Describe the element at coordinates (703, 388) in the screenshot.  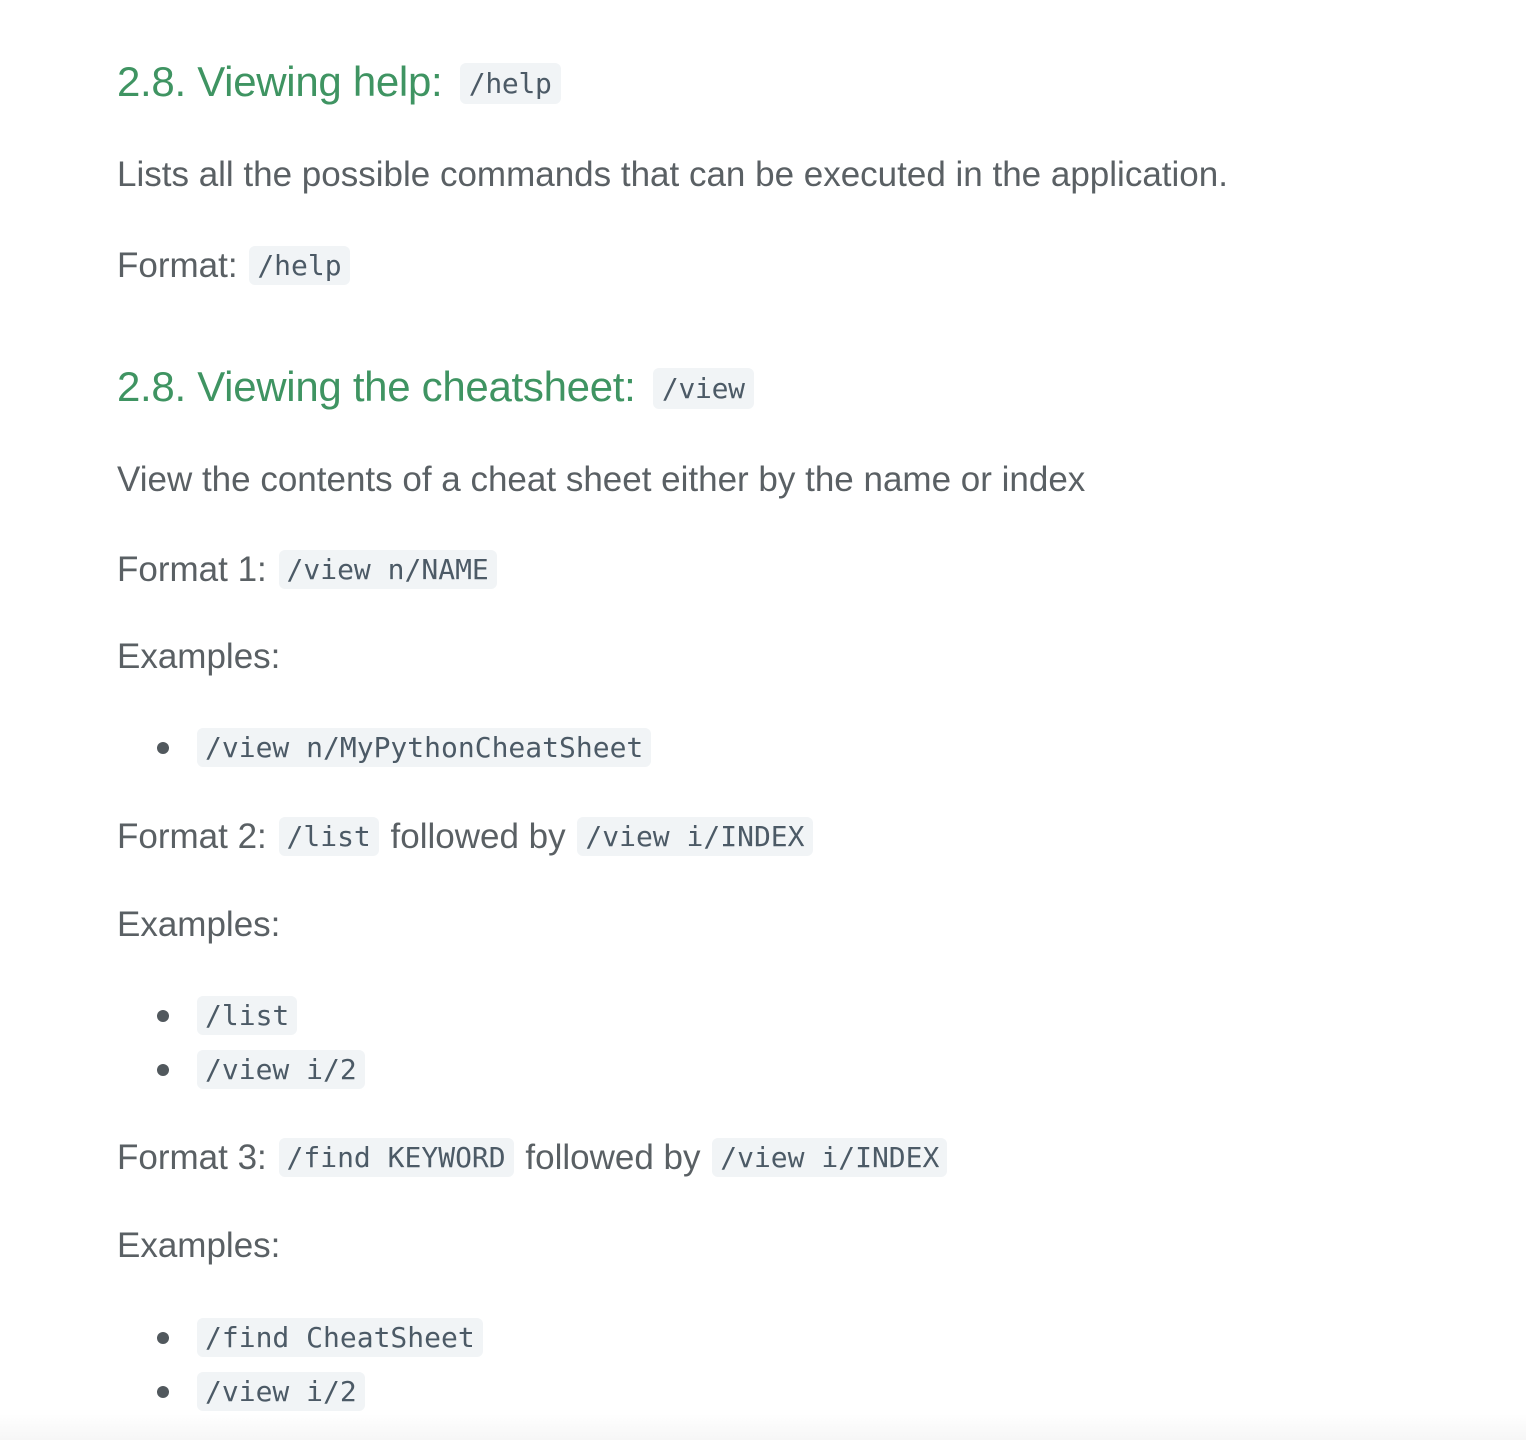
I see `inline-code: /view` at that location.